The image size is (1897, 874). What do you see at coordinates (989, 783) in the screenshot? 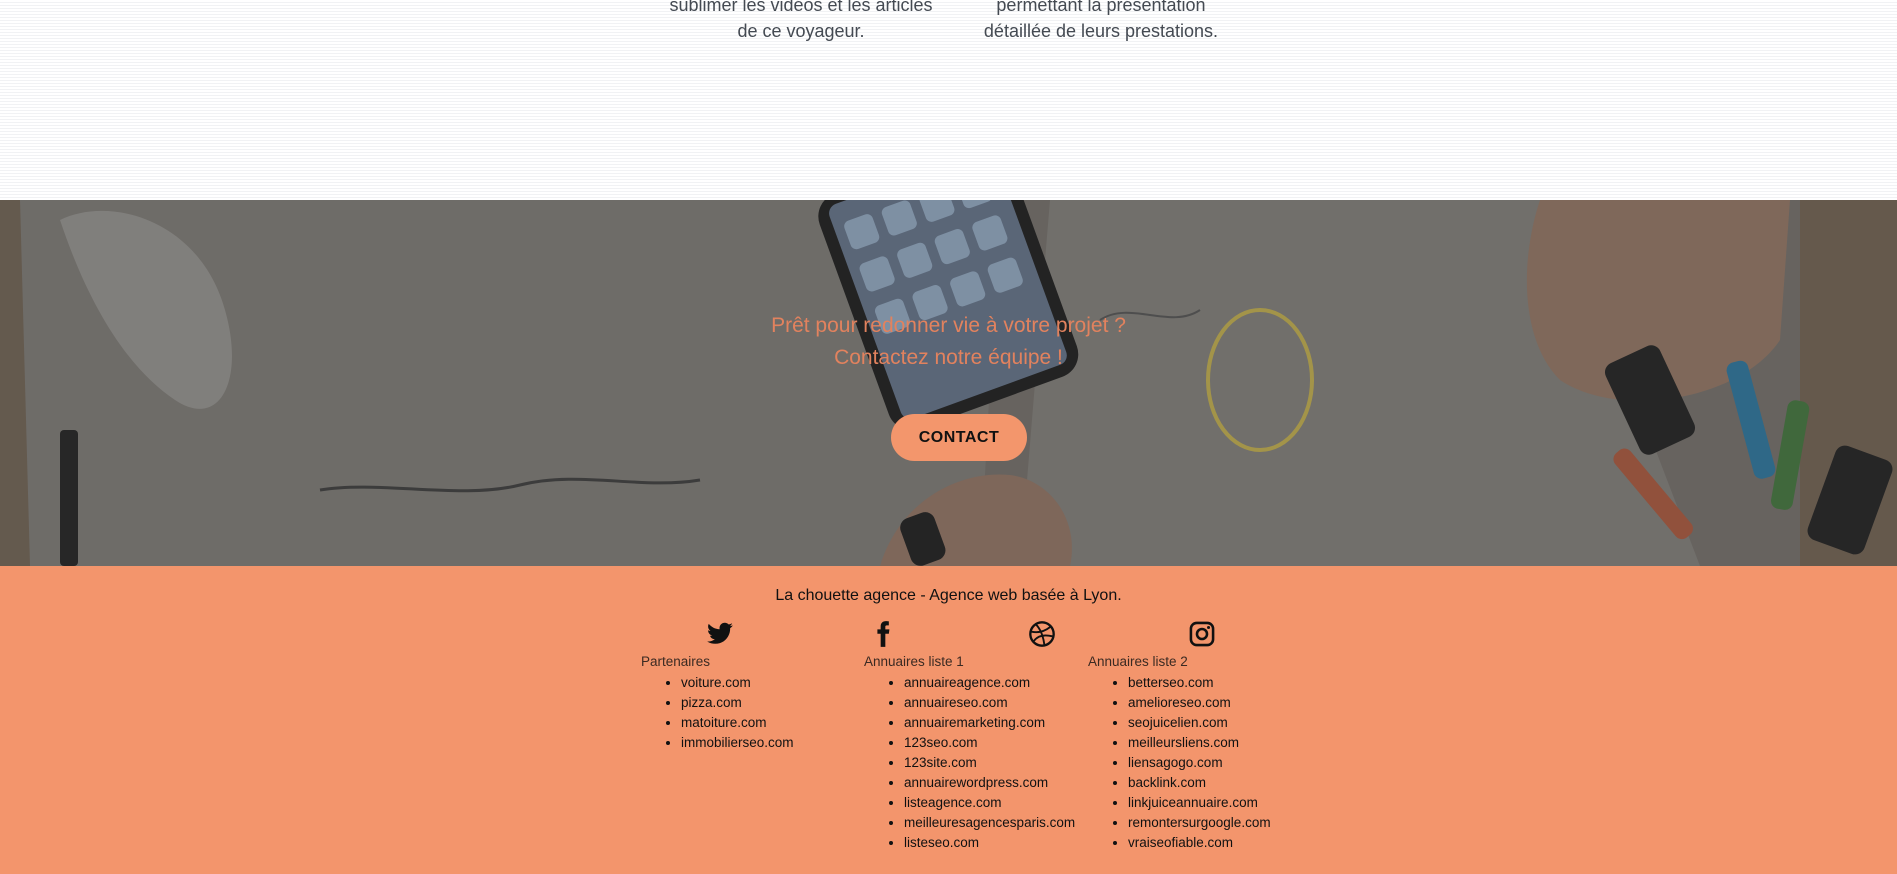
I see `list-item: annuairewordpress.com` at bounding box center [989, 783].